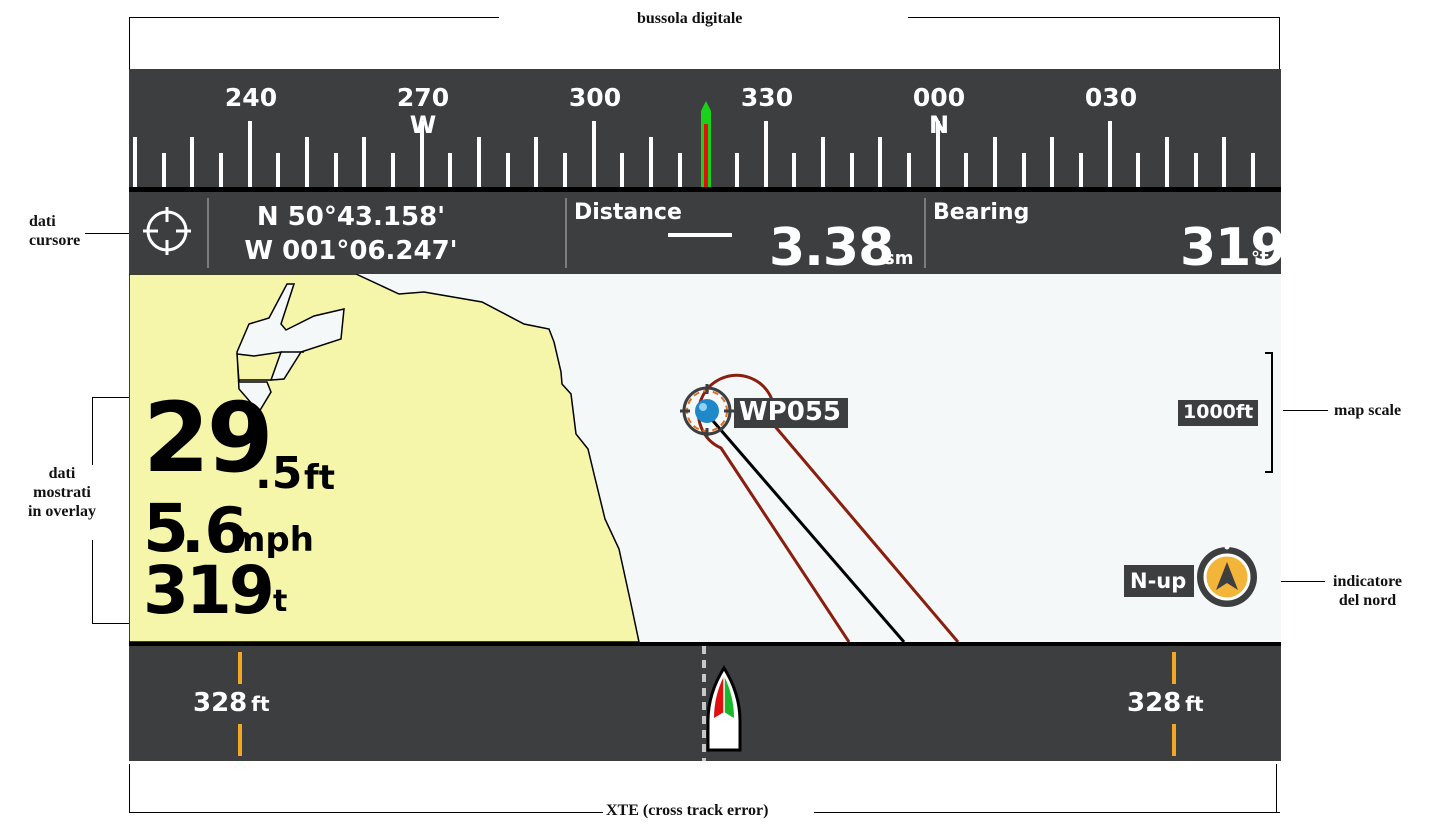  What do you see at coordinates (1194, 704) in the screenshot?
I see `xte-right-unit: ft` at bounding box center [1194, 704].